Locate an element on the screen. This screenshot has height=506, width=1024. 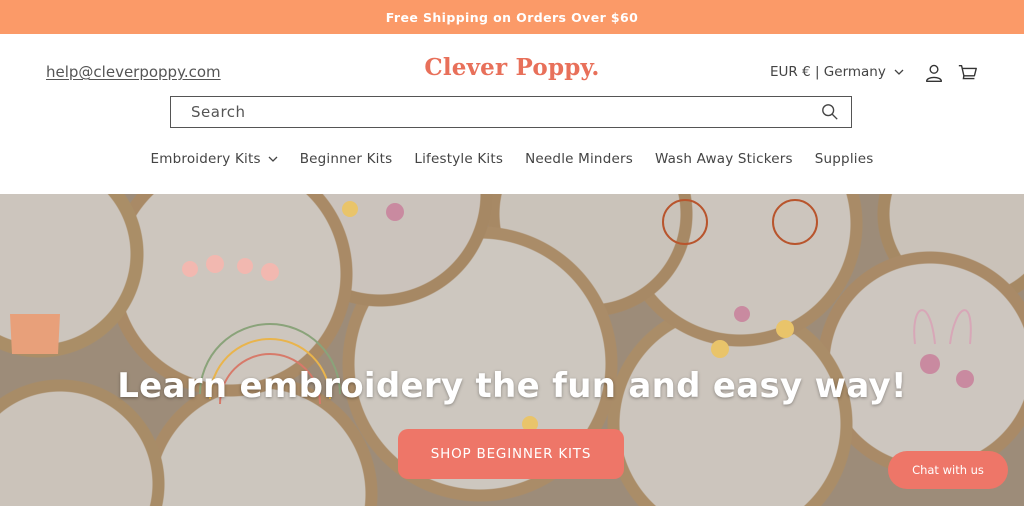
hero-title: Learn embroidery the fun and easy way! is located at coordinates (512, 386).